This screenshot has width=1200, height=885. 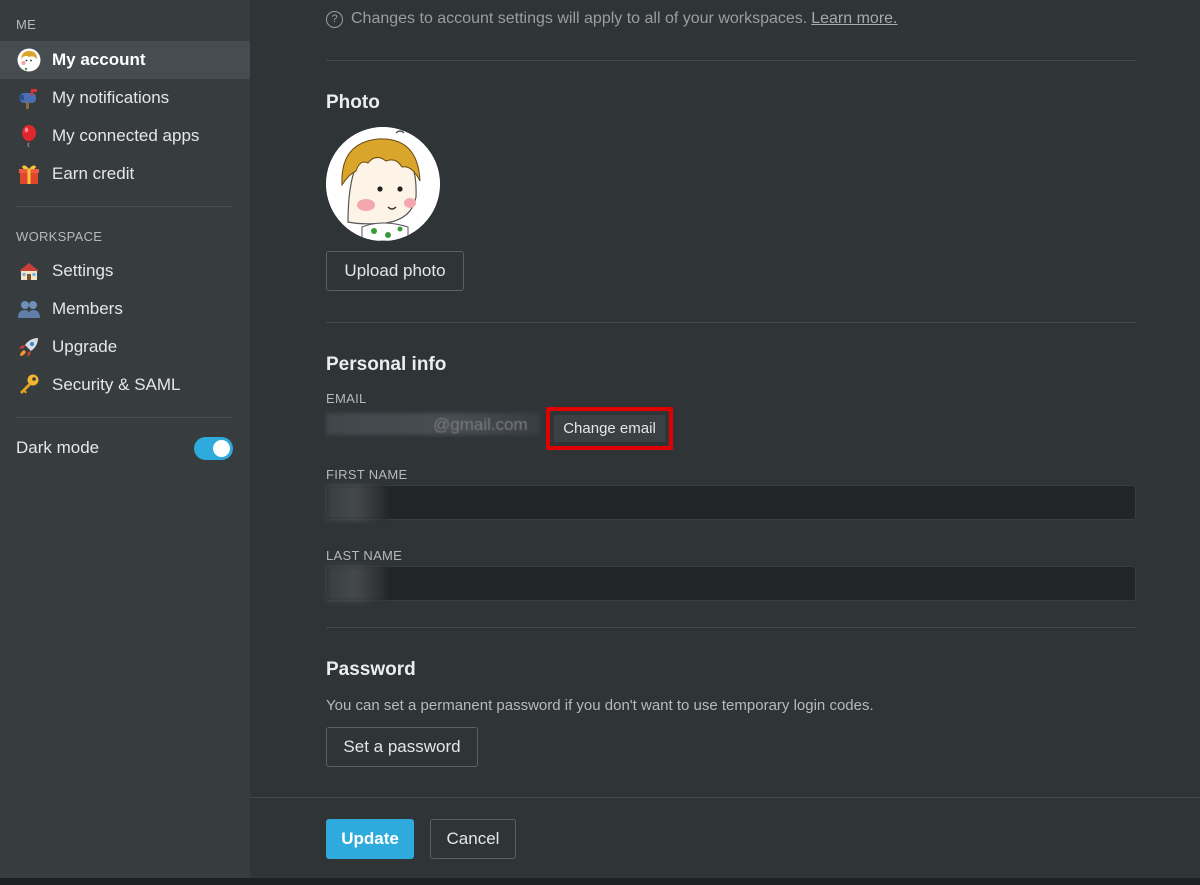 I want to click on sidebar-item-my-connected-apps: My connected apps, so click(x=125, y=136).